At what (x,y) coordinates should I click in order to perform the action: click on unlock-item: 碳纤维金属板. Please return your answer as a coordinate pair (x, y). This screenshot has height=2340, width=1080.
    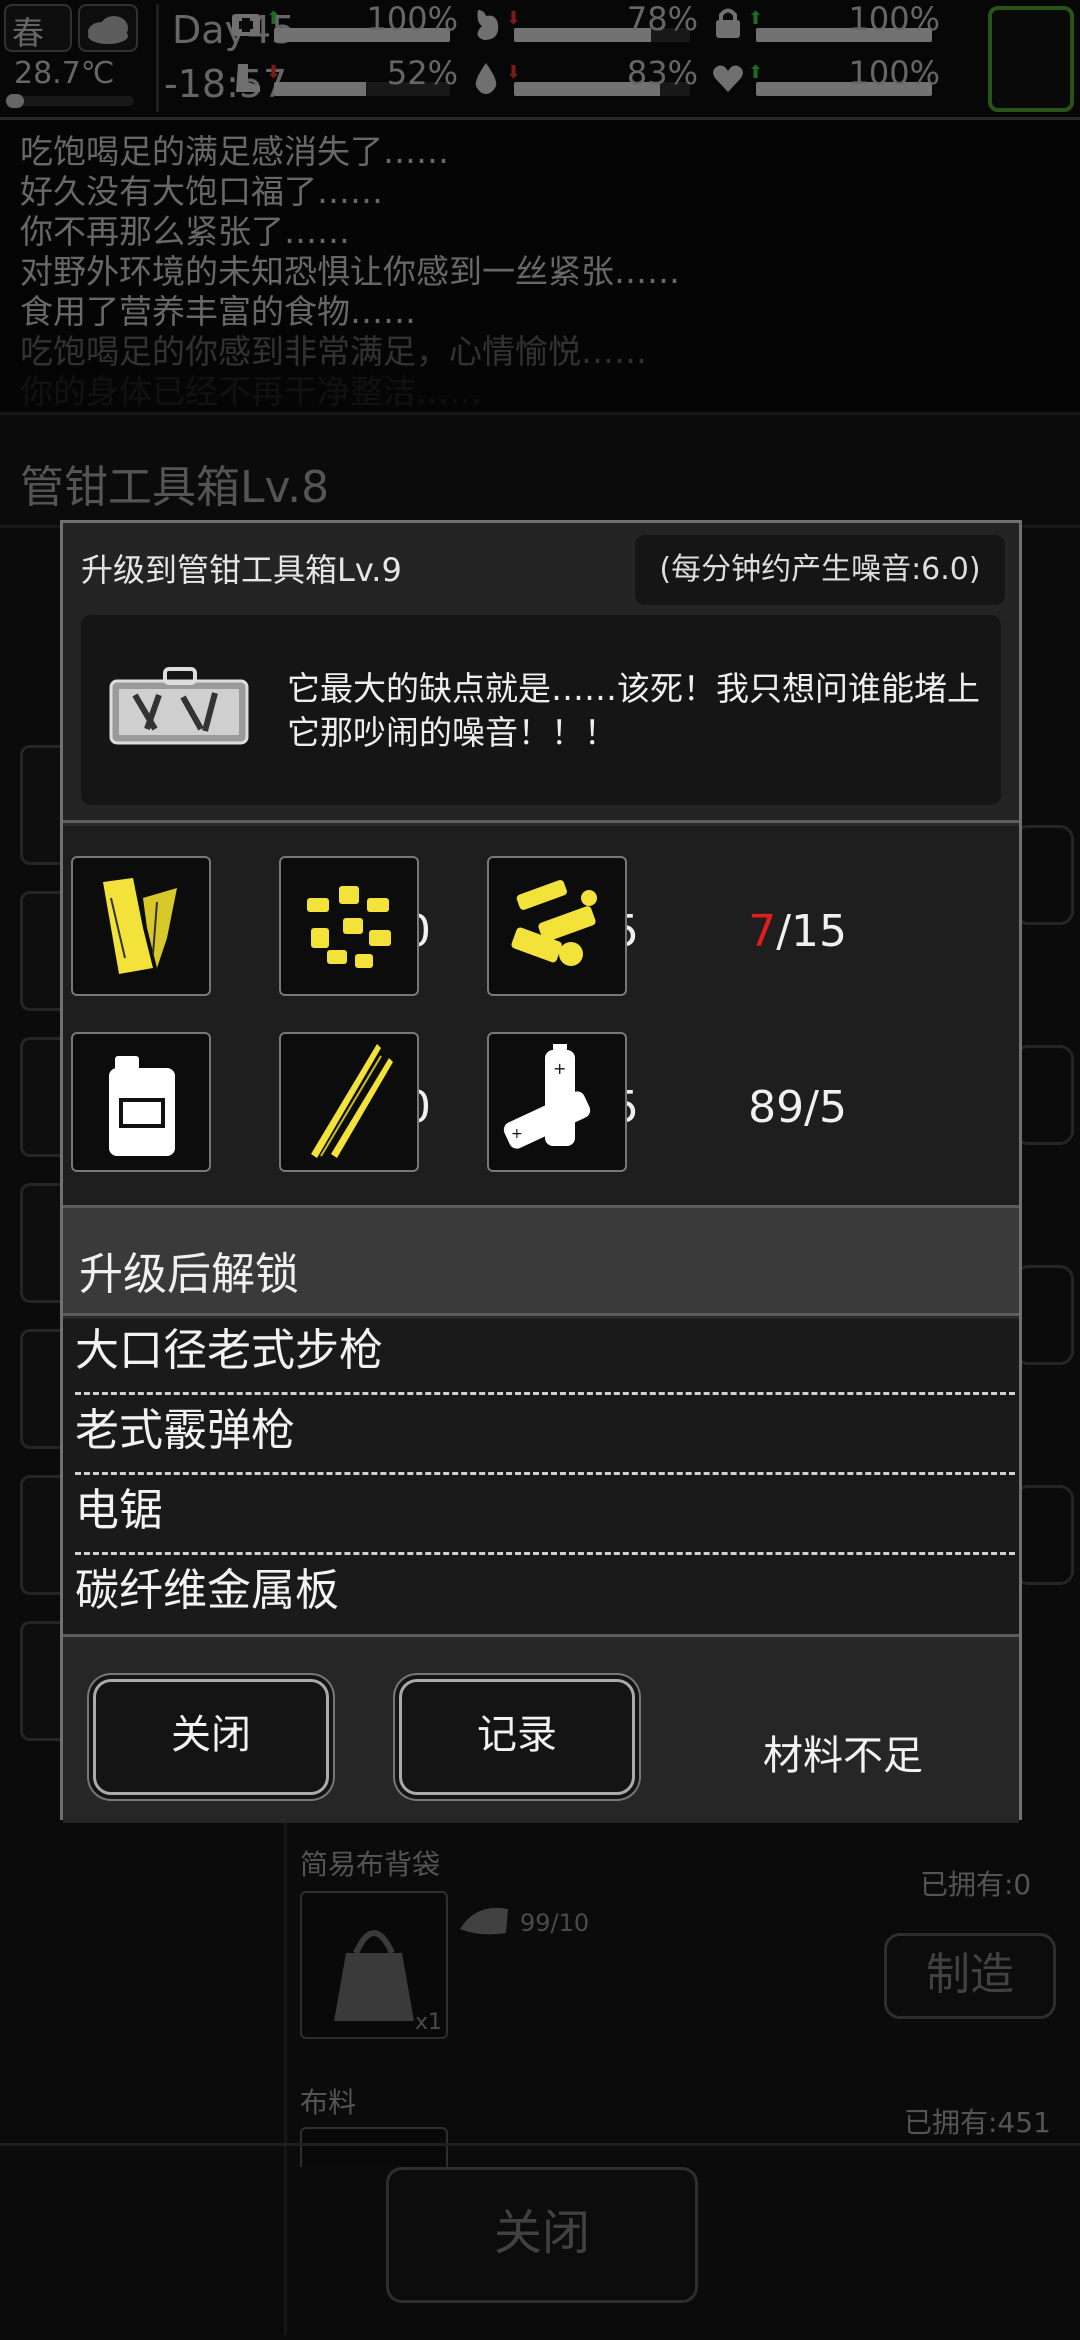
    Looking at the image, I should click on (207, 1590).